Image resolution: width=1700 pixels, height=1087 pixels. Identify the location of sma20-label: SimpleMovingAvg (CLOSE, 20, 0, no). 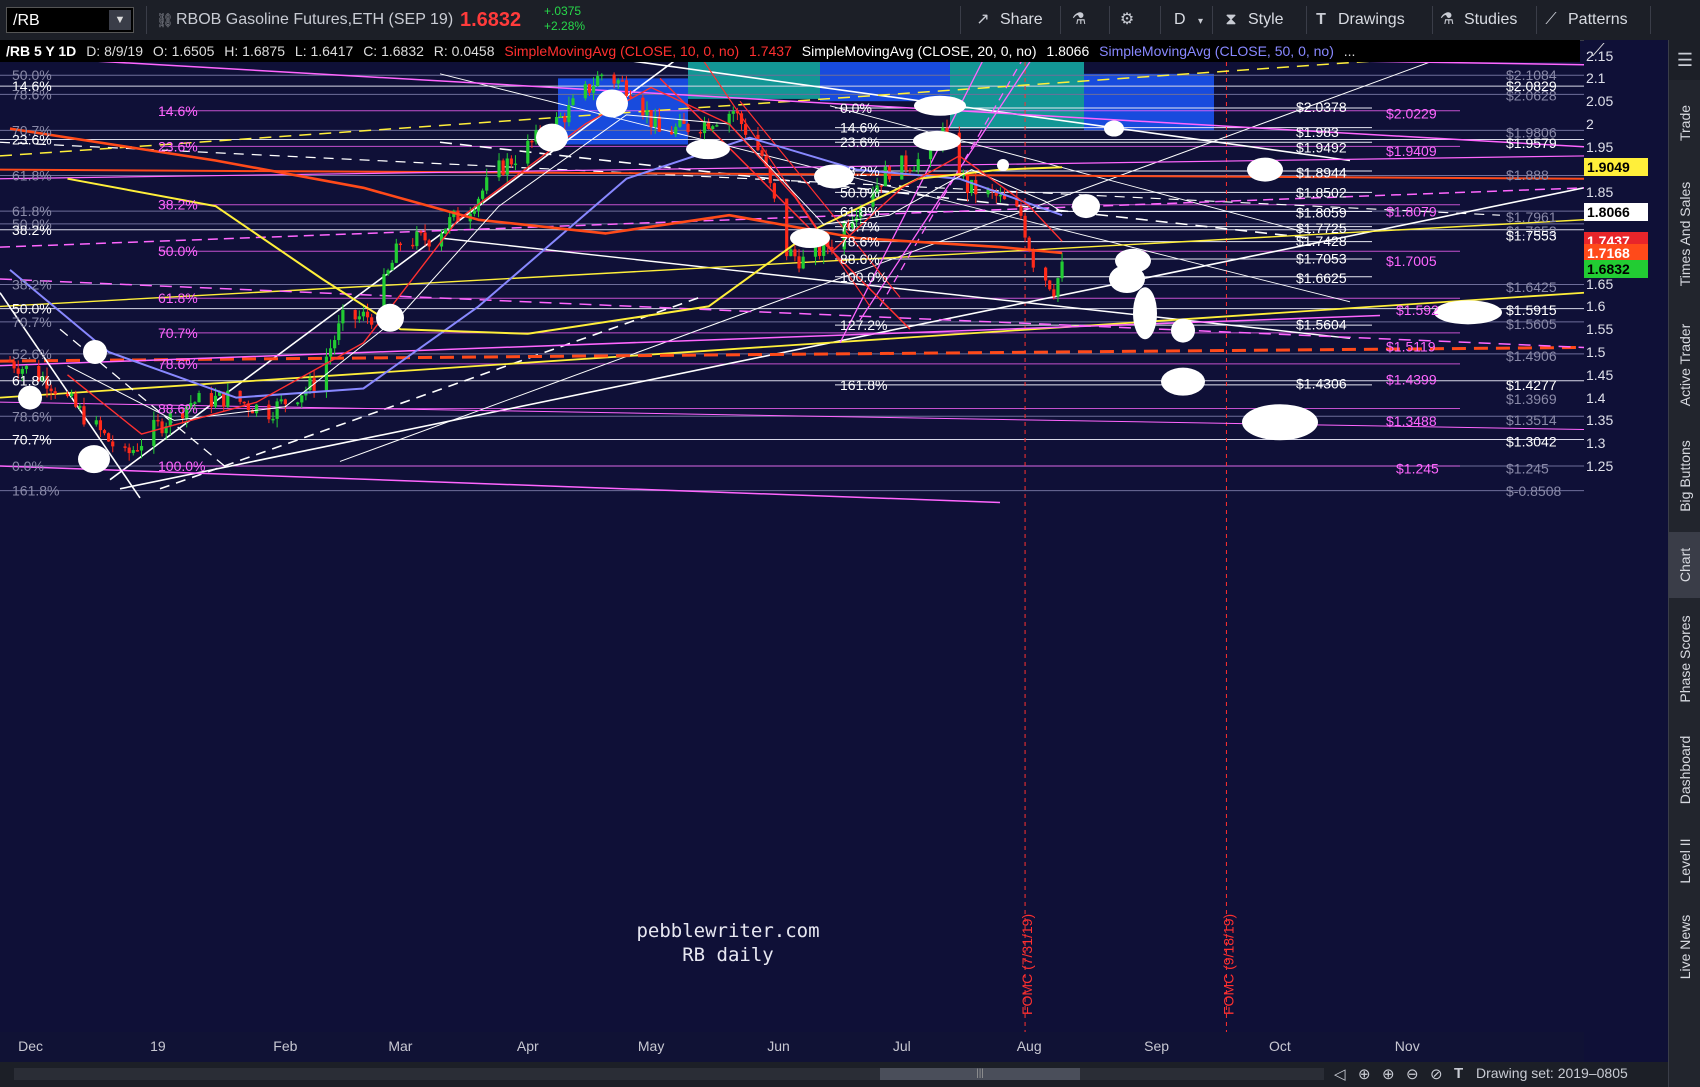
(919, 51).